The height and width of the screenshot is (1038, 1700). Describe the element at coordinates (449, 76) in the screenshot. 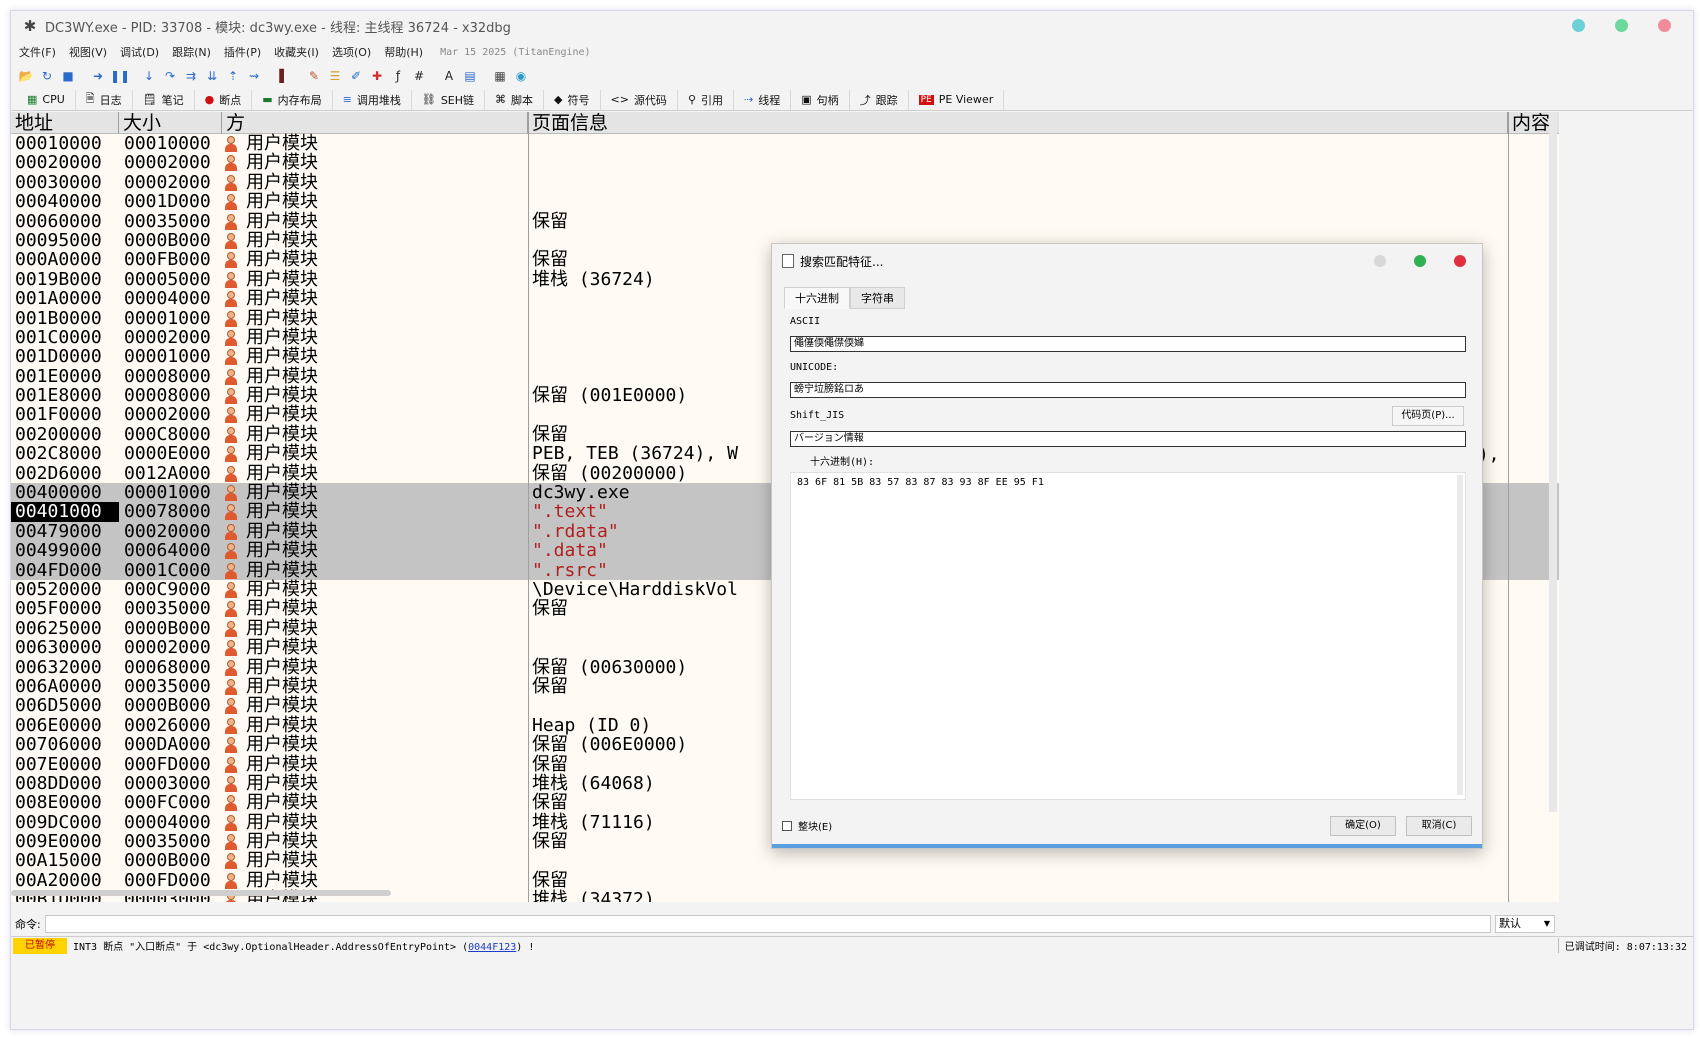

I see `font-icon: A` at that location.